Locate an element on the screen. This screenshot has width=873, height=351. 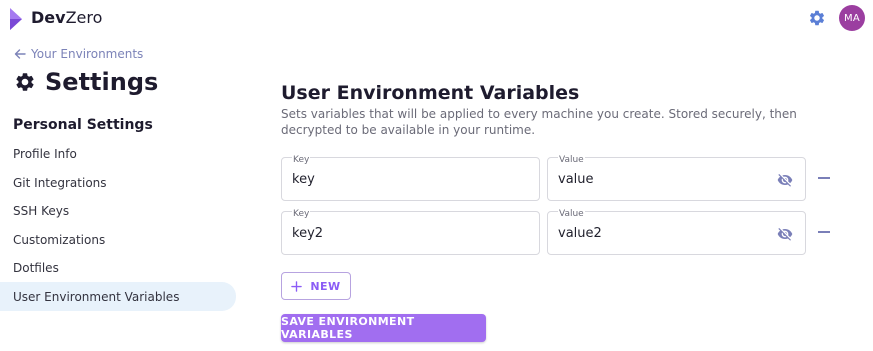
sidebar-item-user-environment-variables: User Environment Variables is located at coordinates (118, 296).